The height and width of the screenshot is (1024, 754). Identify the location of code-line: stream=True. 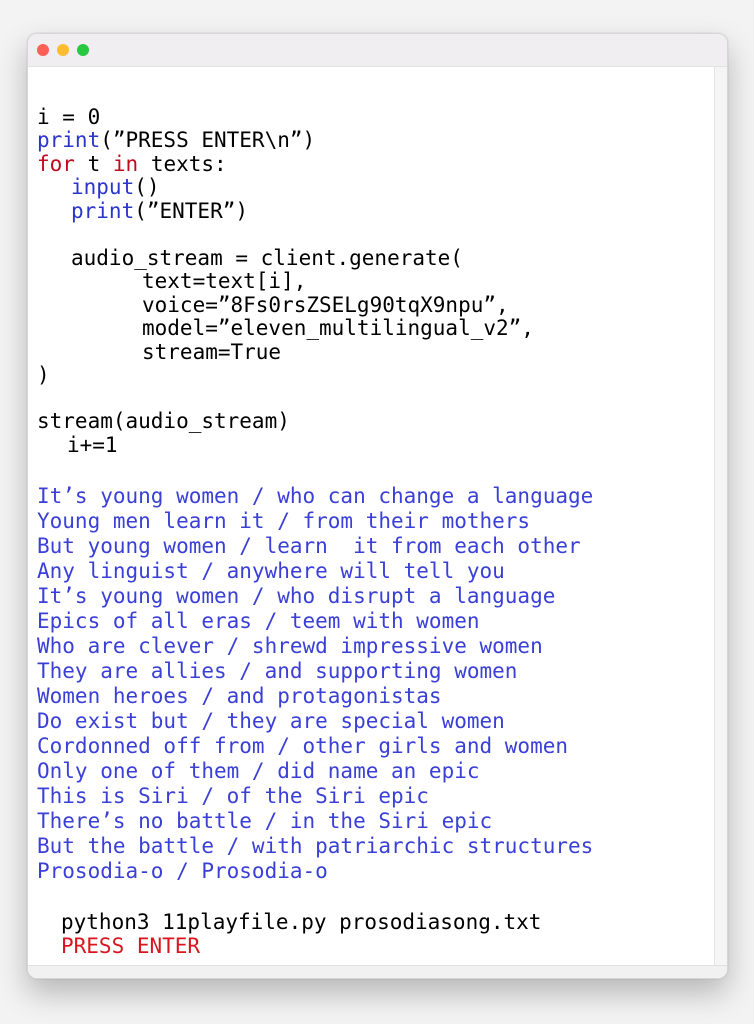
(212, 352).